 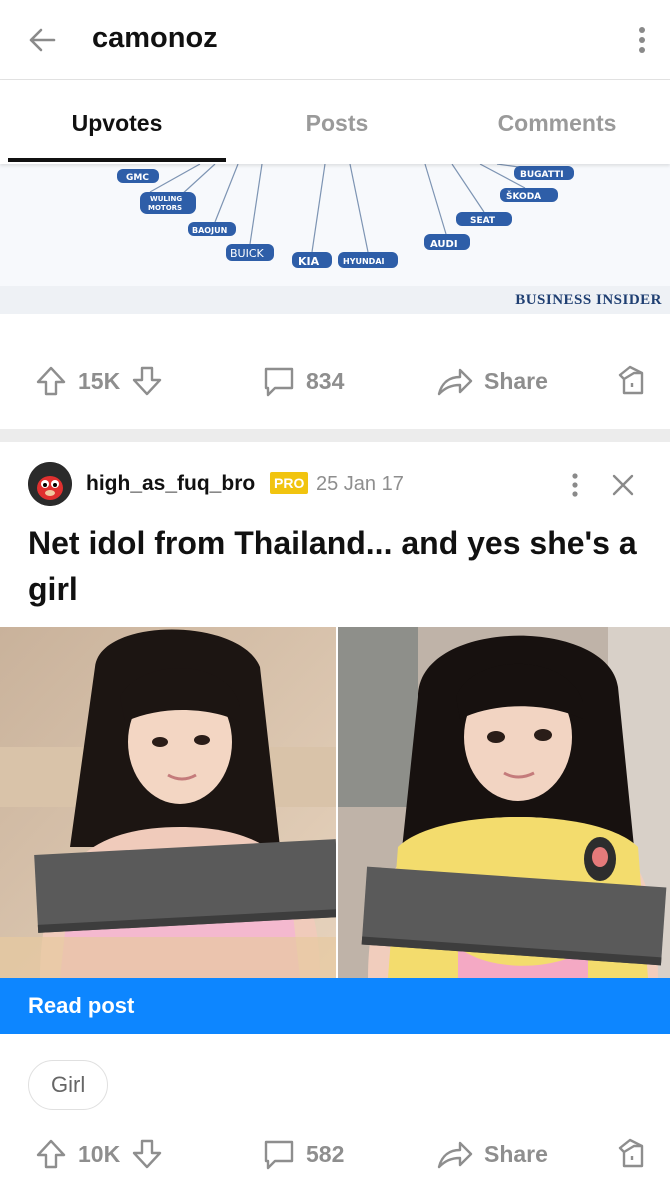 What do you see at coordinates (309, 261) in the screenshot?
I see `svg-text: KIA` at bounding box center [309, 261].